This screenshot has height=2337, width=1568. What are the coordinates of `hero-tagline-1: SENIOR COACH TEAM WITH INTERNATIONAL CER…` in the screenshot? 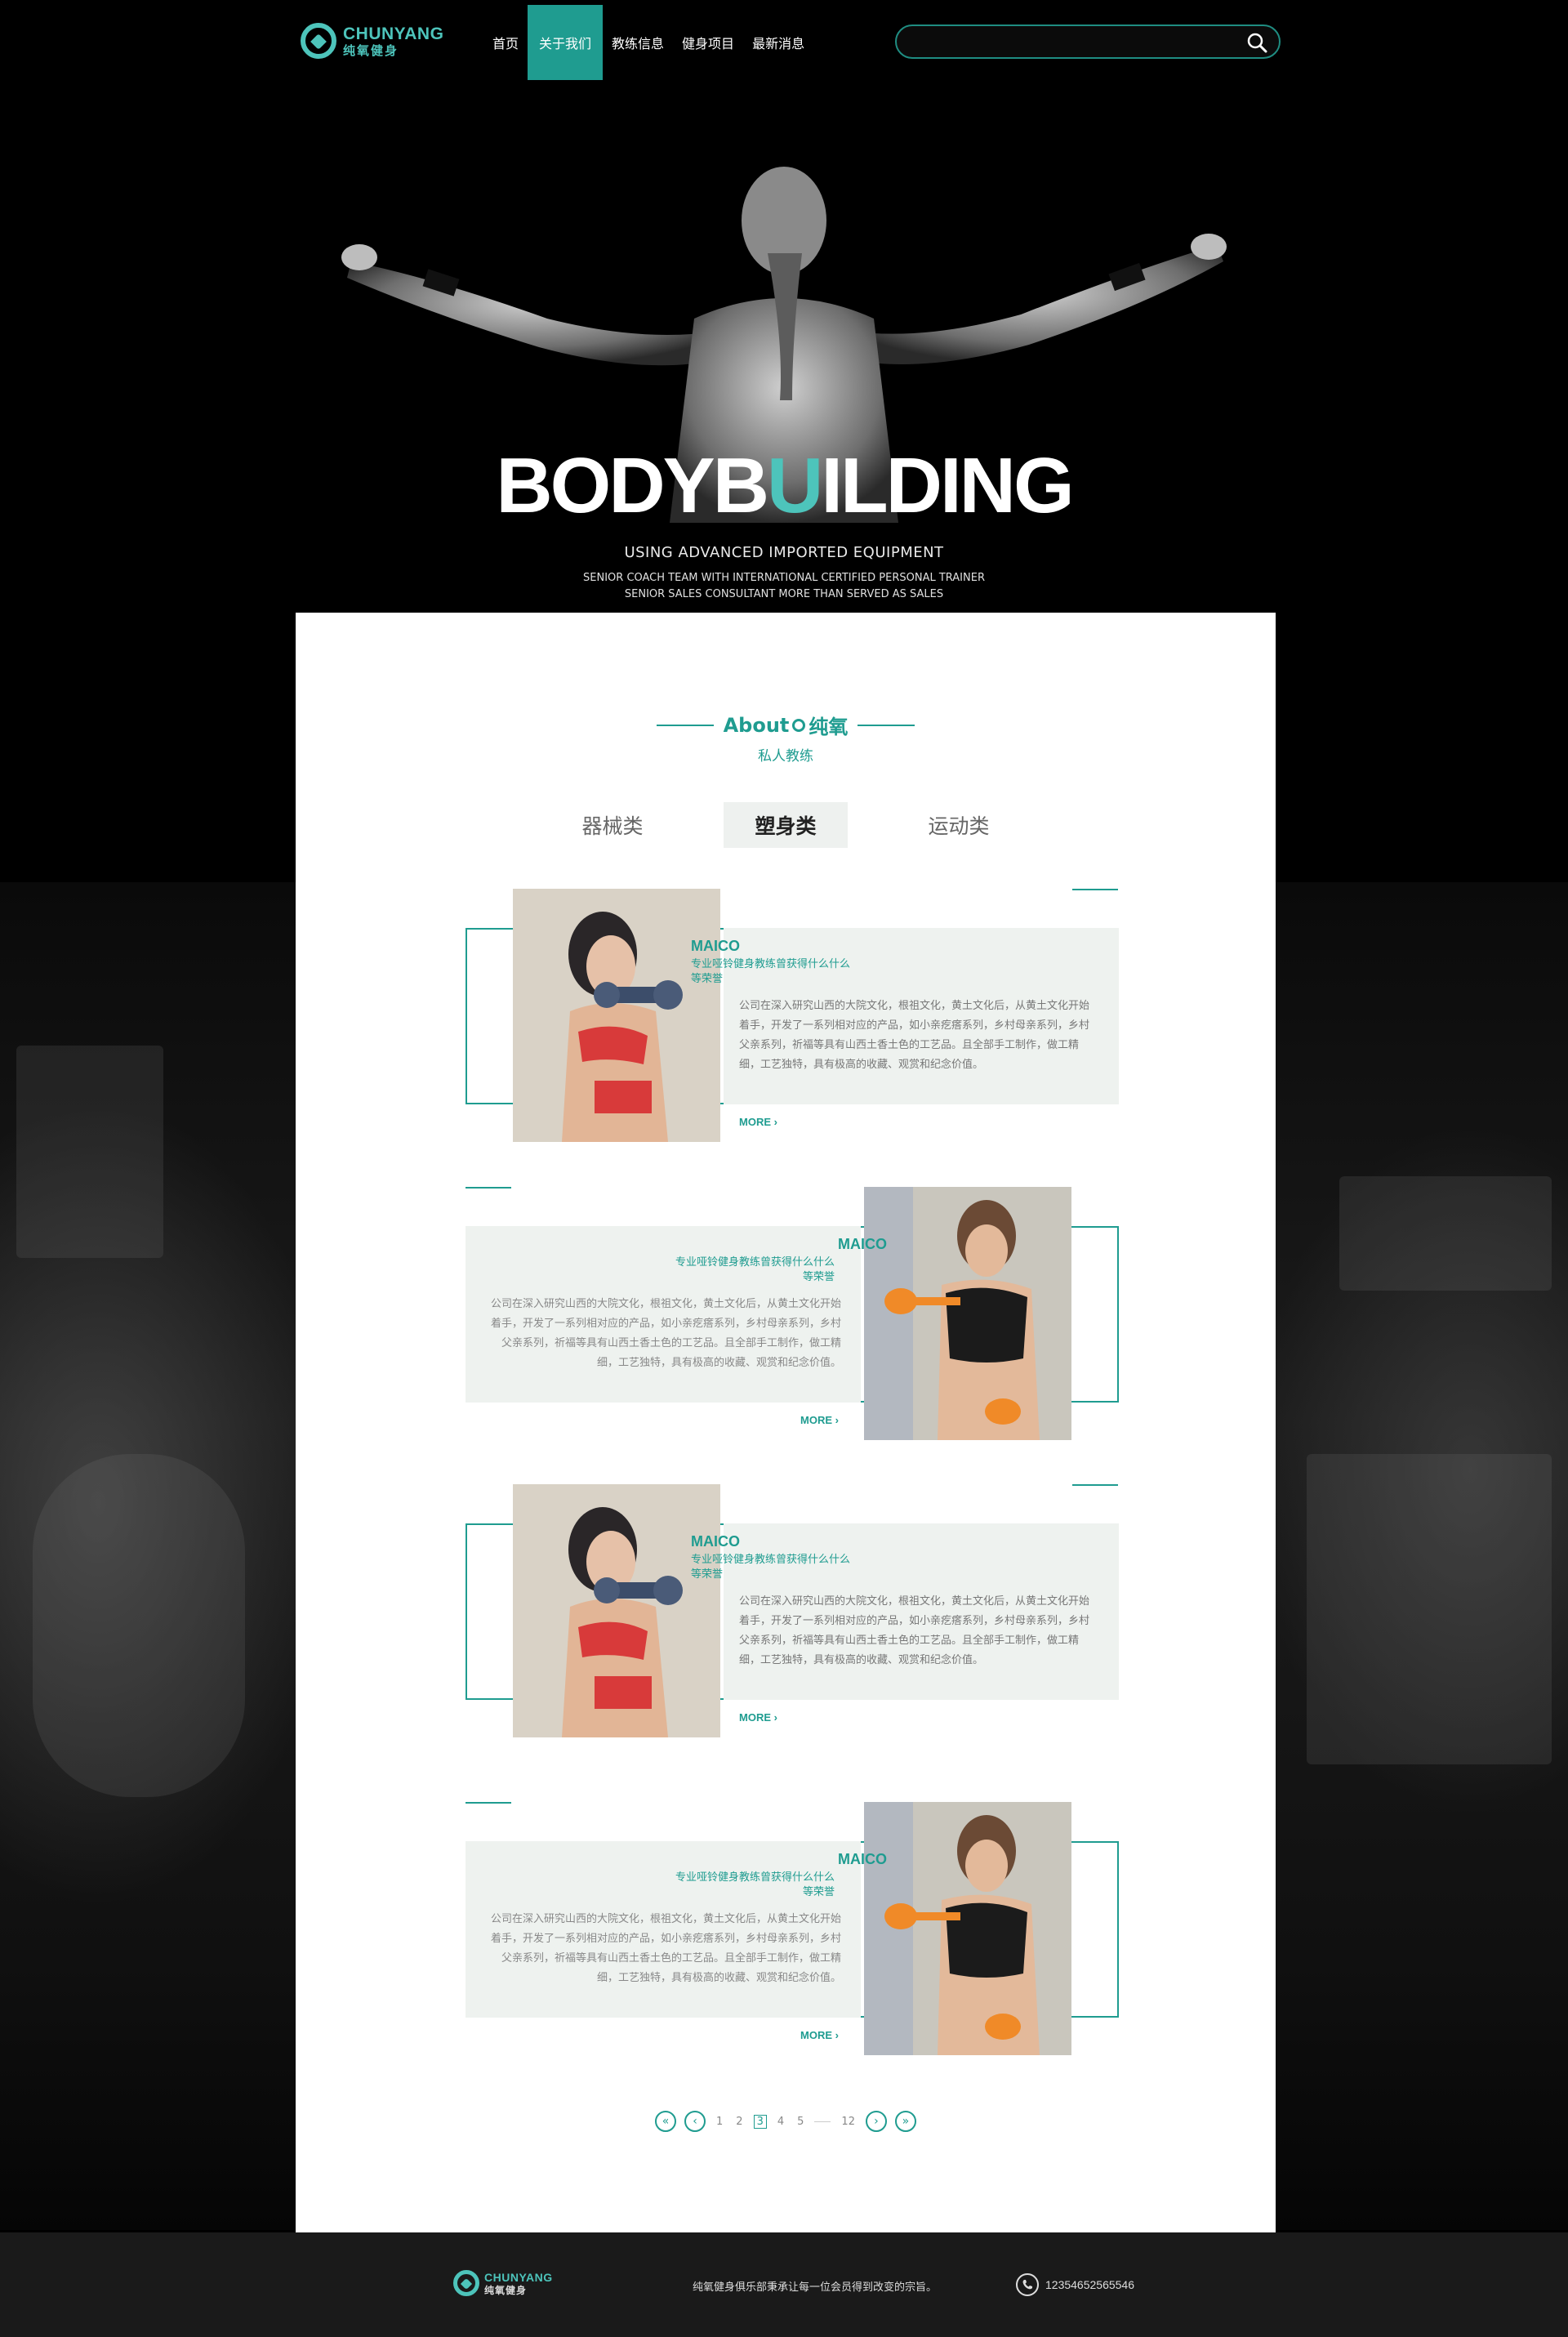 It's located at (784, 578).